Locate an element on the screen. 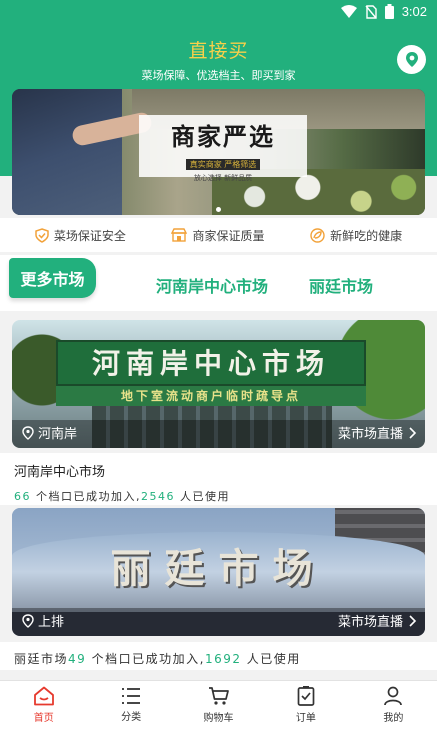  nav-item-home: 首页 is located at coordinates (43, 705).